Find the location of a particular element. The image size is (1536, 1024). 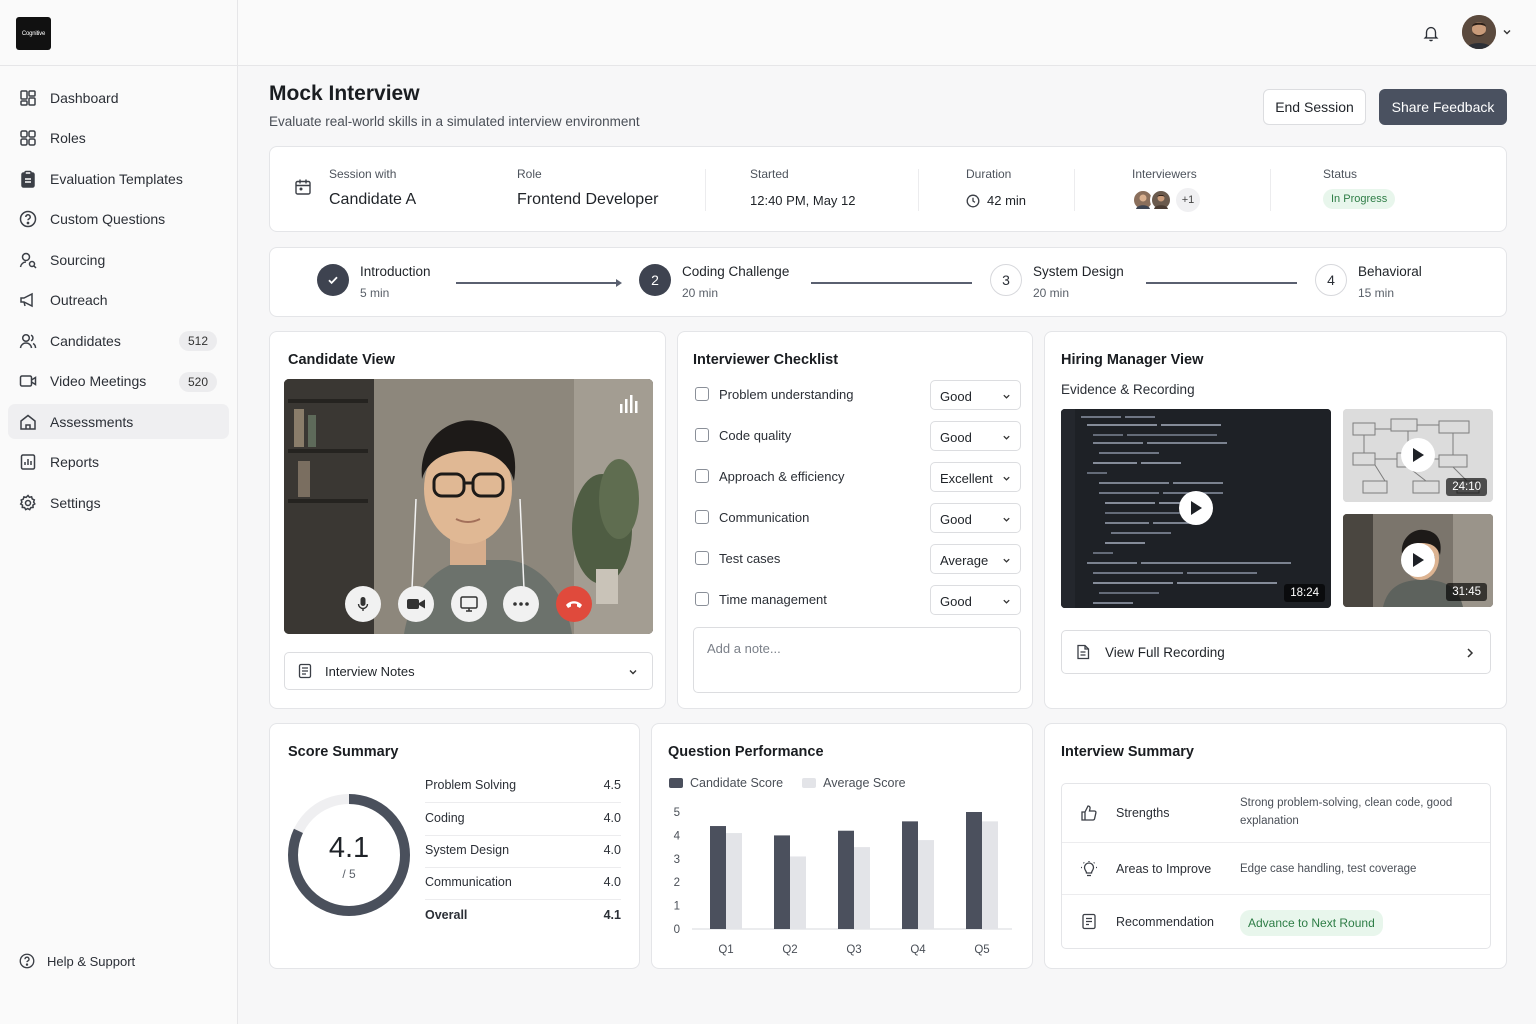

sidebar-item-candidates: Candidates 512 is located at coordinates (118, 340).